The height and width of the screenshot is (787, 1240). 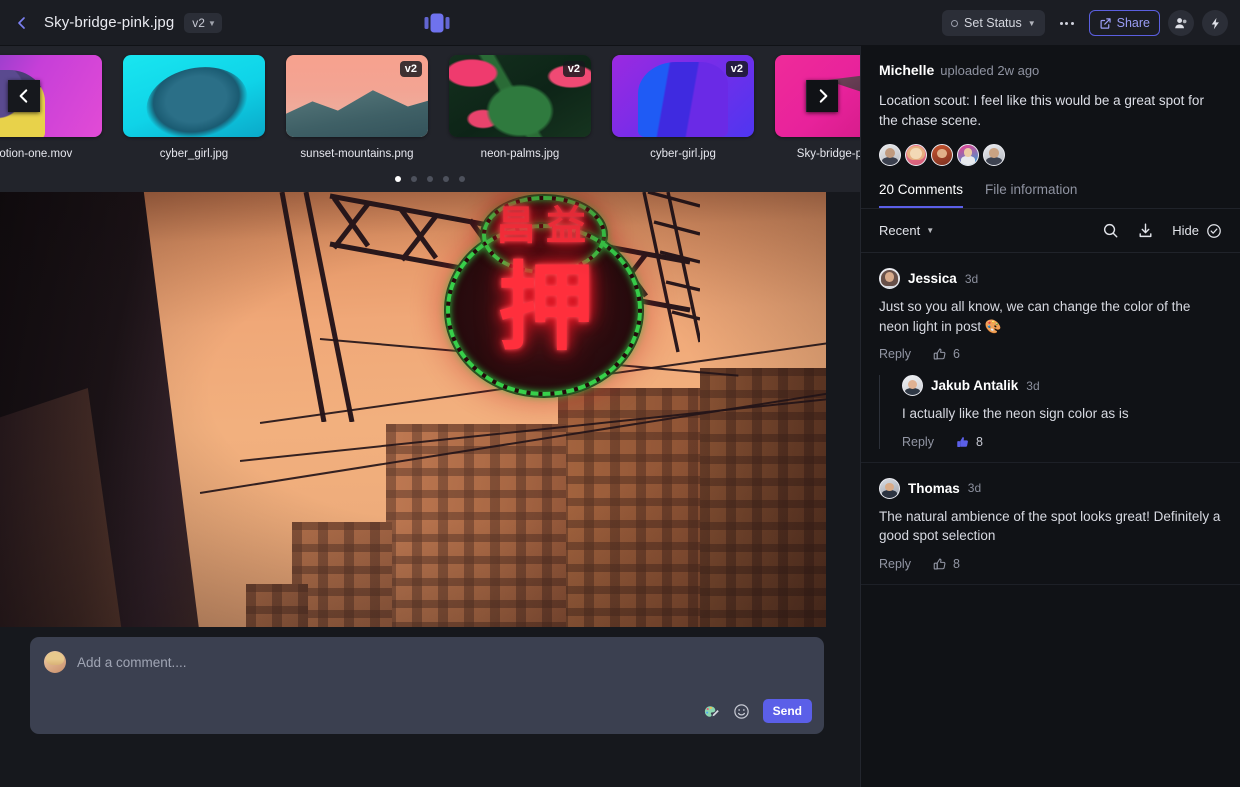 I want to click on filmstrip-pagination, so click(x=430, y=179).